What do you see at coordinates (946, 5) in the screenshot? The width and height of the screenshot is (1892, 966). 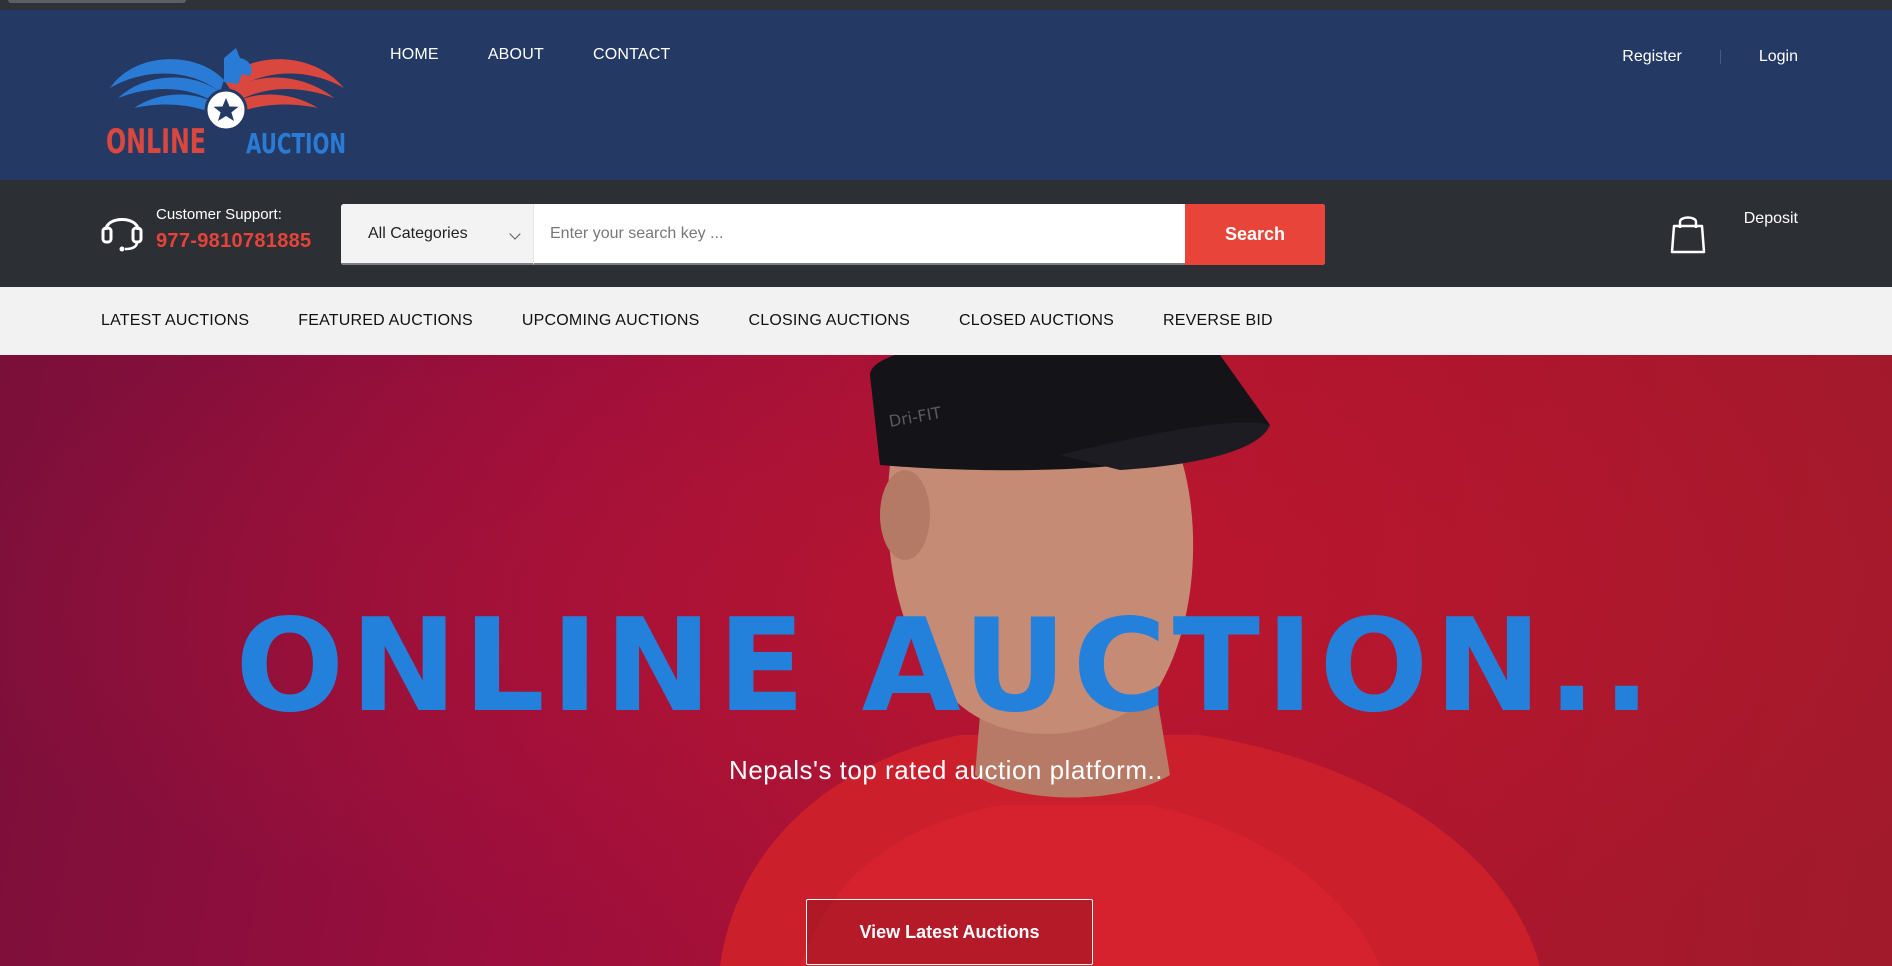 I see `browser-top-strip` at bounding box center [946, 5].